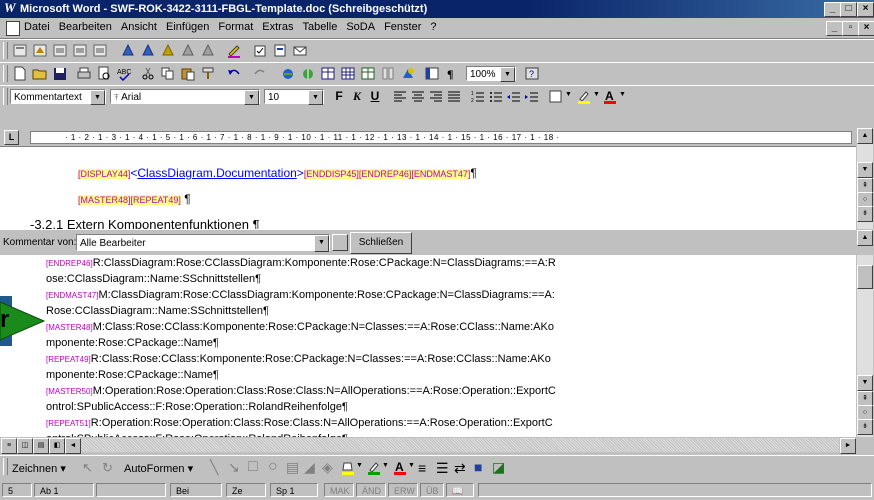 The width and height of the screenshot is (874, 500). What do you see at coordinates (234, 467) in the screenshot?
I see `arrow-icon: ↘` at bounding box center [234, 467].